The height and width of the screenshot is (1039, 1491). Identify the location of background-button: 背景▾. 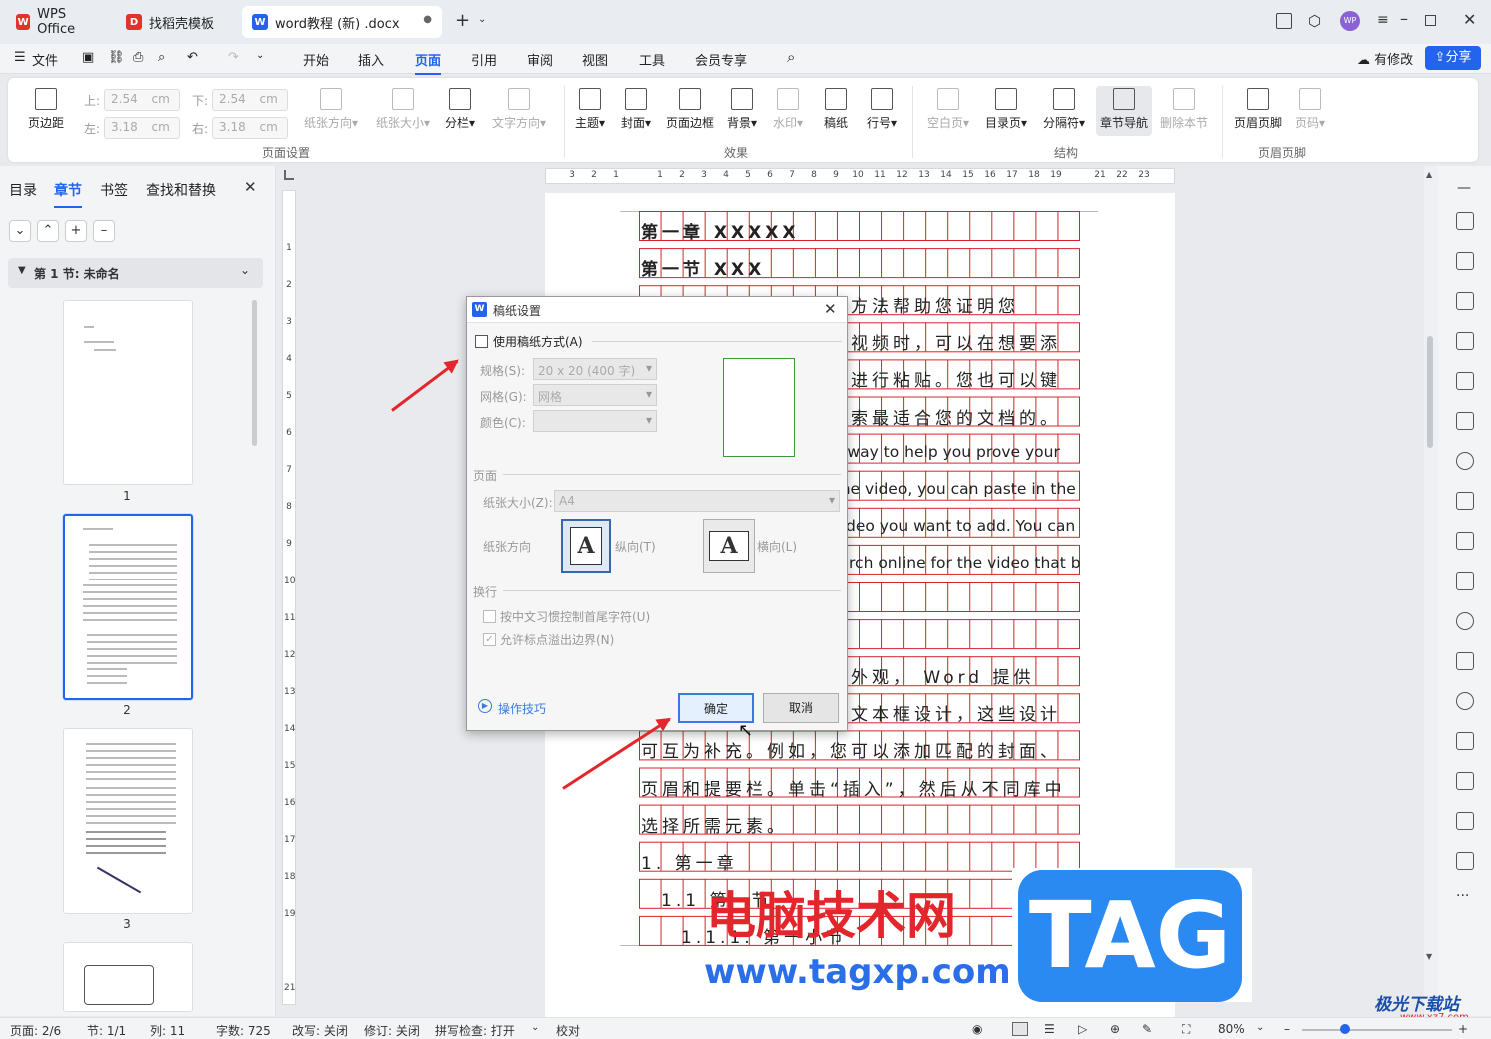
(742, 109).